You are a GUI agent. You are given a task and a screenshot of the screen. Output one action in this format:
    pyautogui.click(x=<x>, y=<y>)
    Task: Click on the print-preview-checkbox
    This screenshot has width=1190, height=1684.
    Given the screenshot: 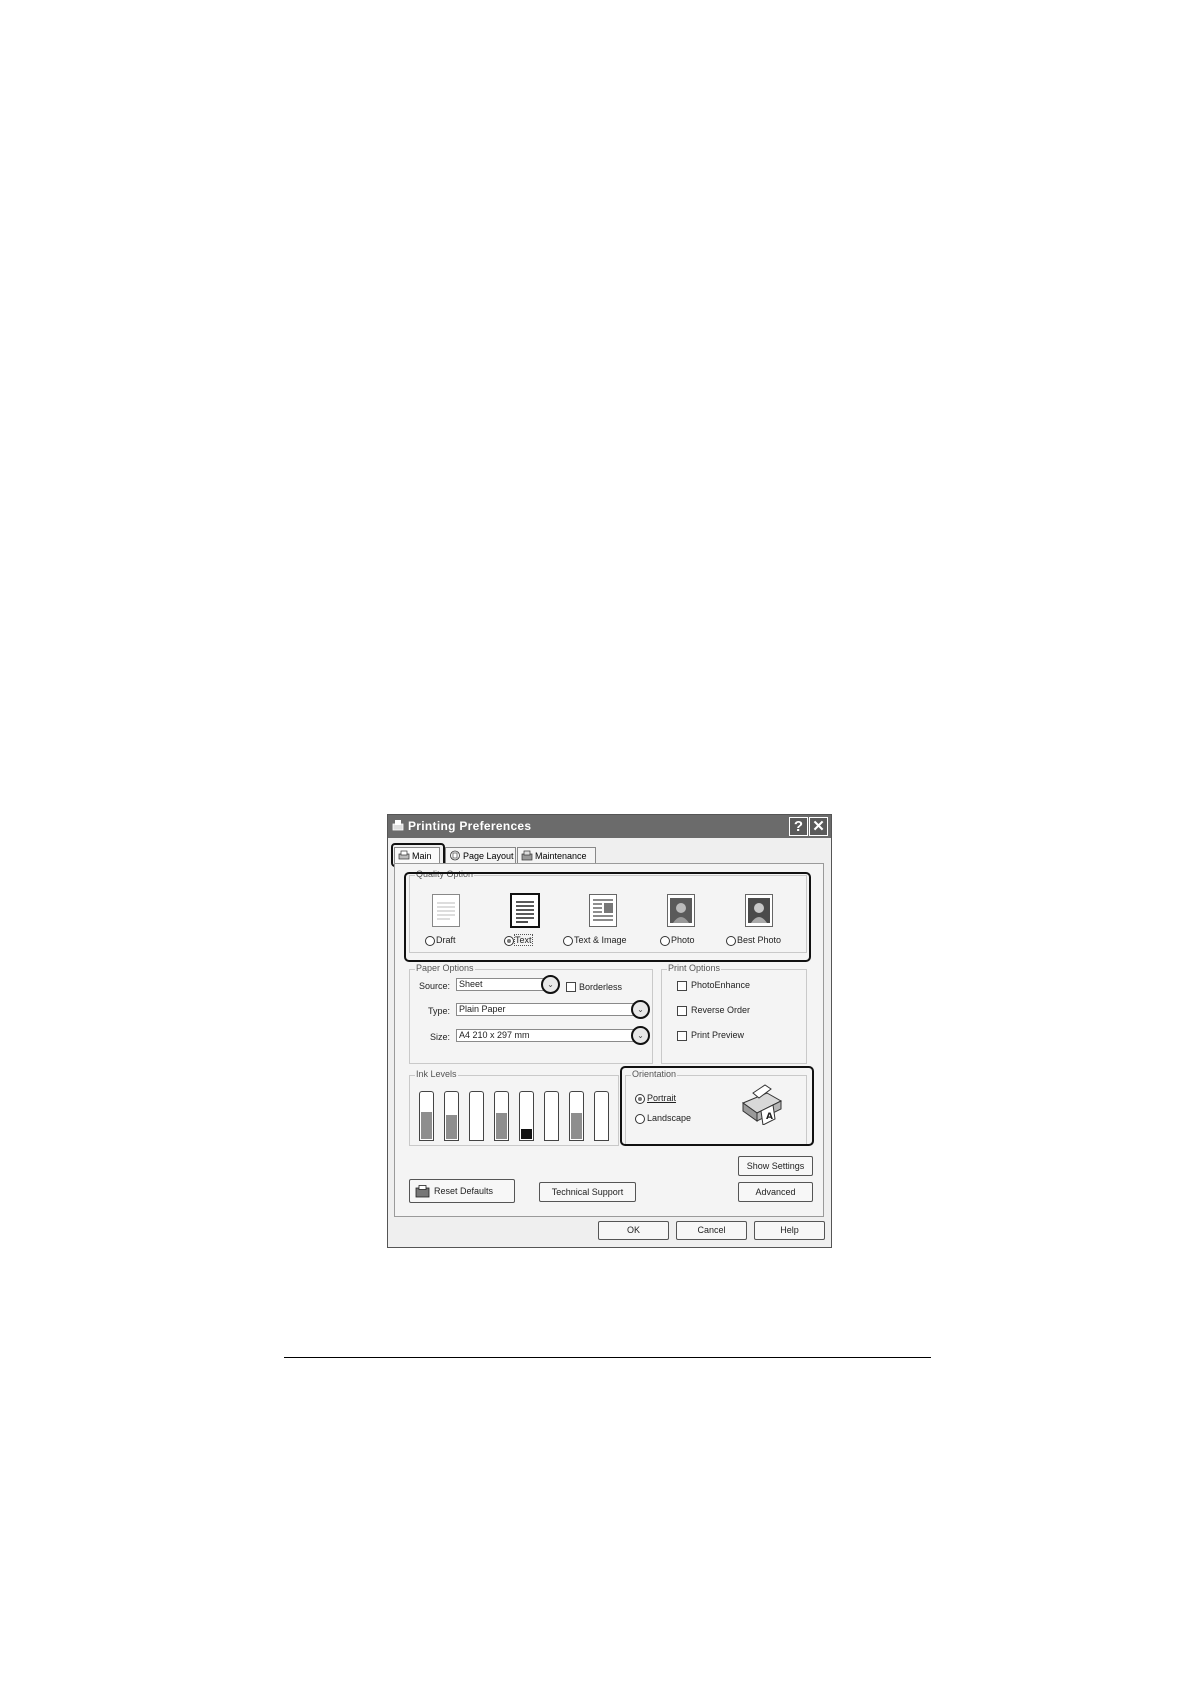 What is the action you would take?
    pyautogui.click(x=682, y=1036)
    